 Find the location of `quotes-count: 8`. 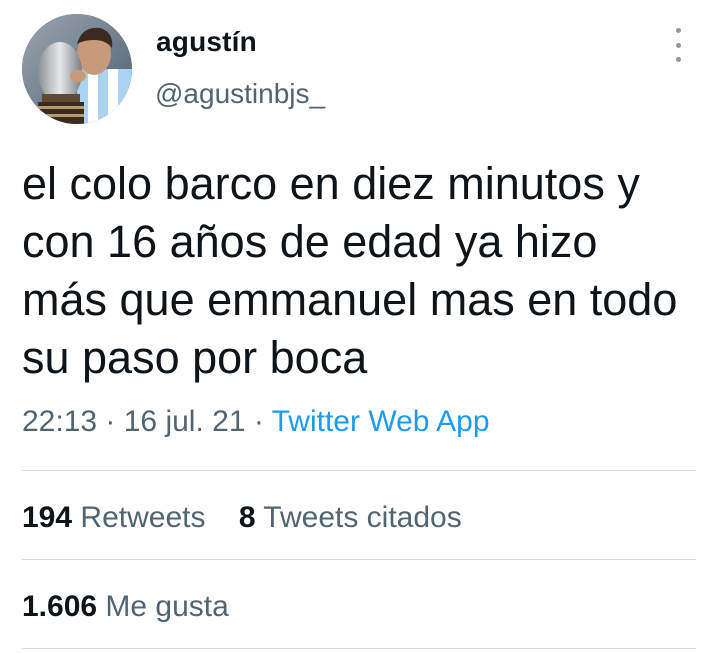

quotes-count: 8 is located at coordinates (247, 517).